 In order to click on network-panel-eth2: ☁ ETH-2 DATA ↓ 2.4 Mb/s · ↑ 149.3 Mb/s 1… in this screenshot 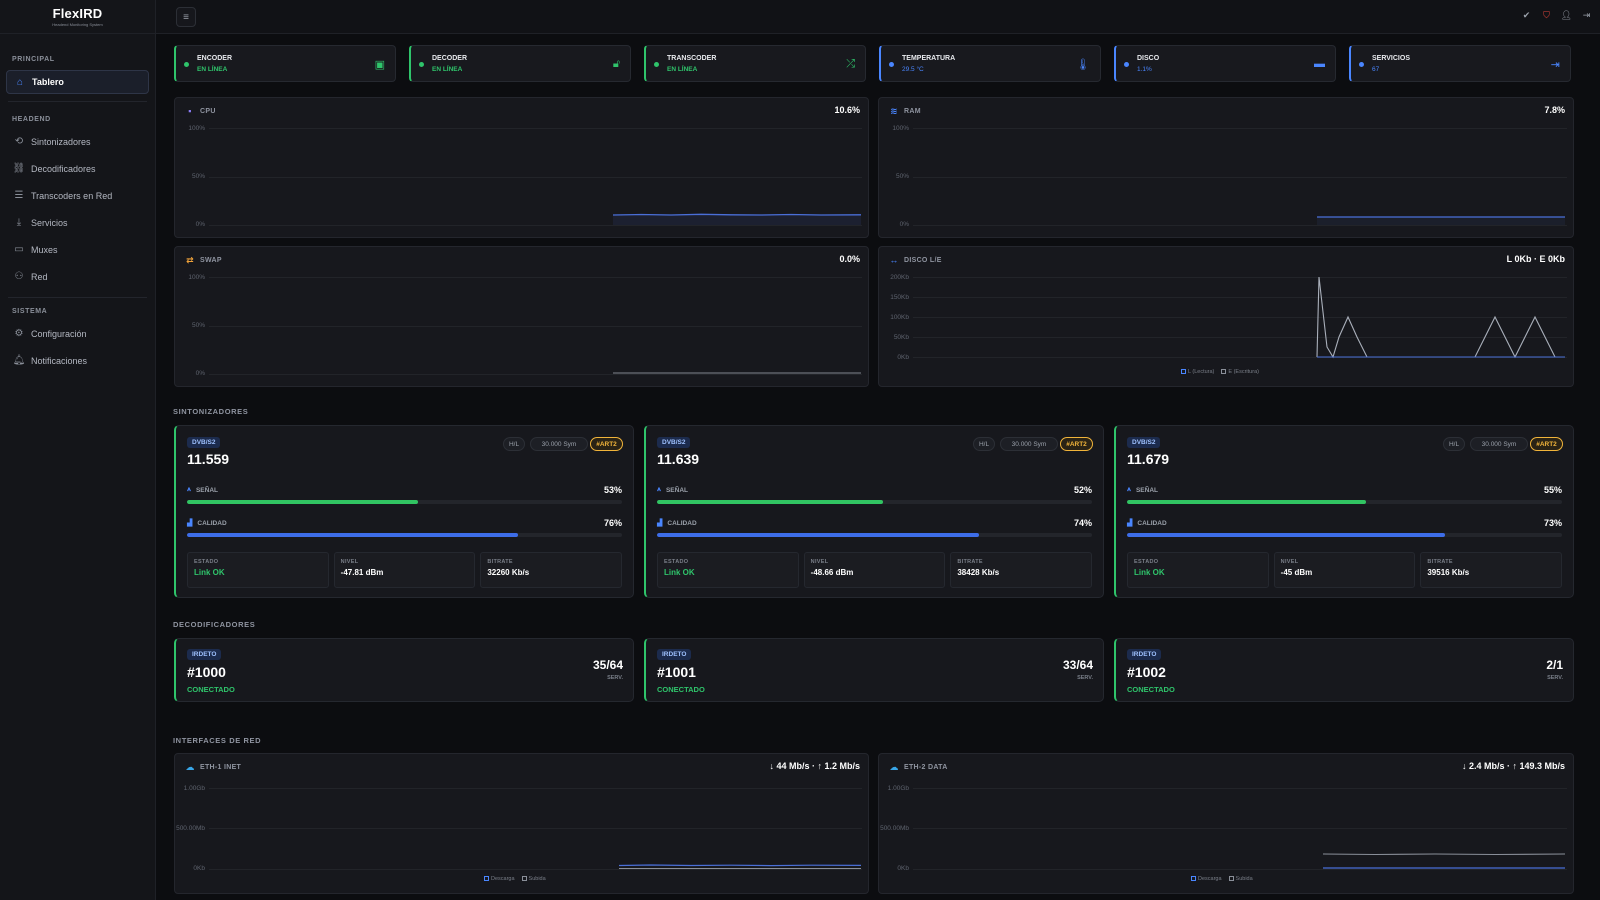, I will do `click(1226, 823)`.